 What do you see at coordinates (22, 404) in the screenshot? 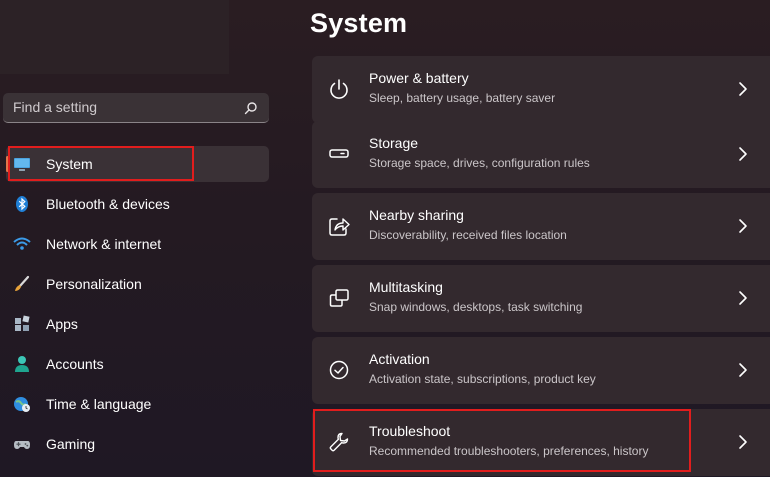
I see `globe-clock-icon` at bounding box center [22, 404].